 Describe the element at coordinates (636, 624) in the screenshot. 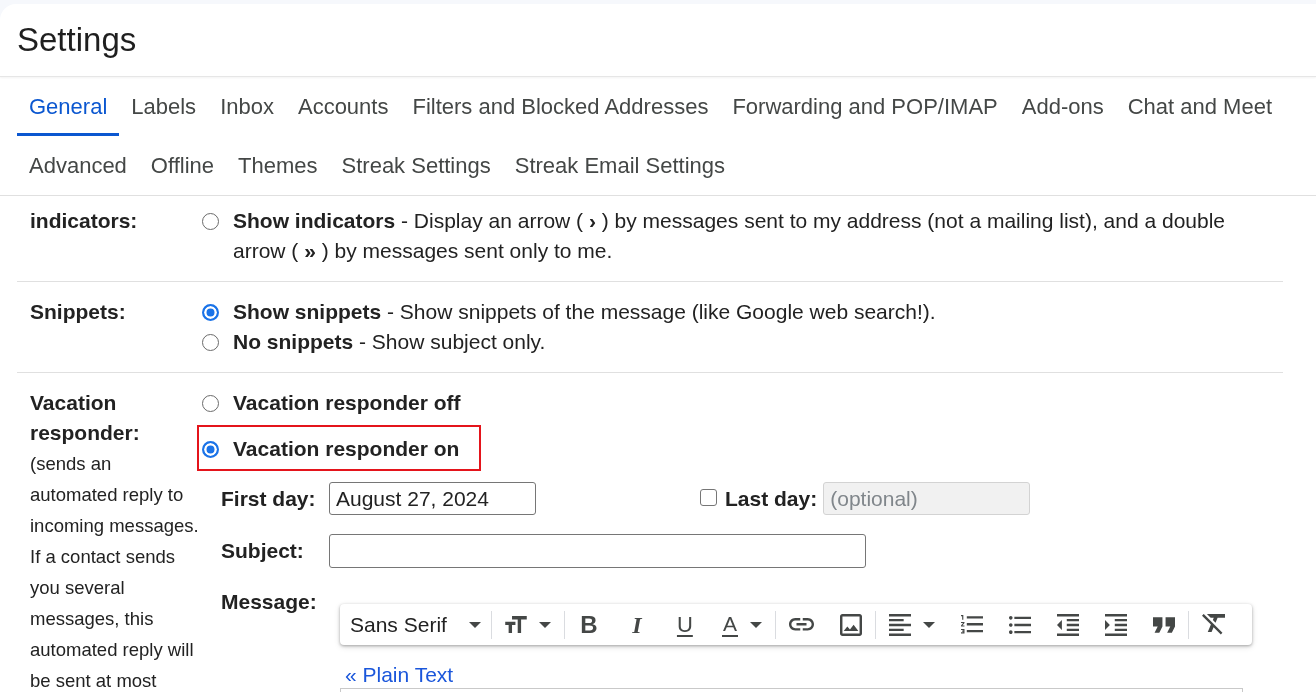

I see `italic-button: I` at that location.